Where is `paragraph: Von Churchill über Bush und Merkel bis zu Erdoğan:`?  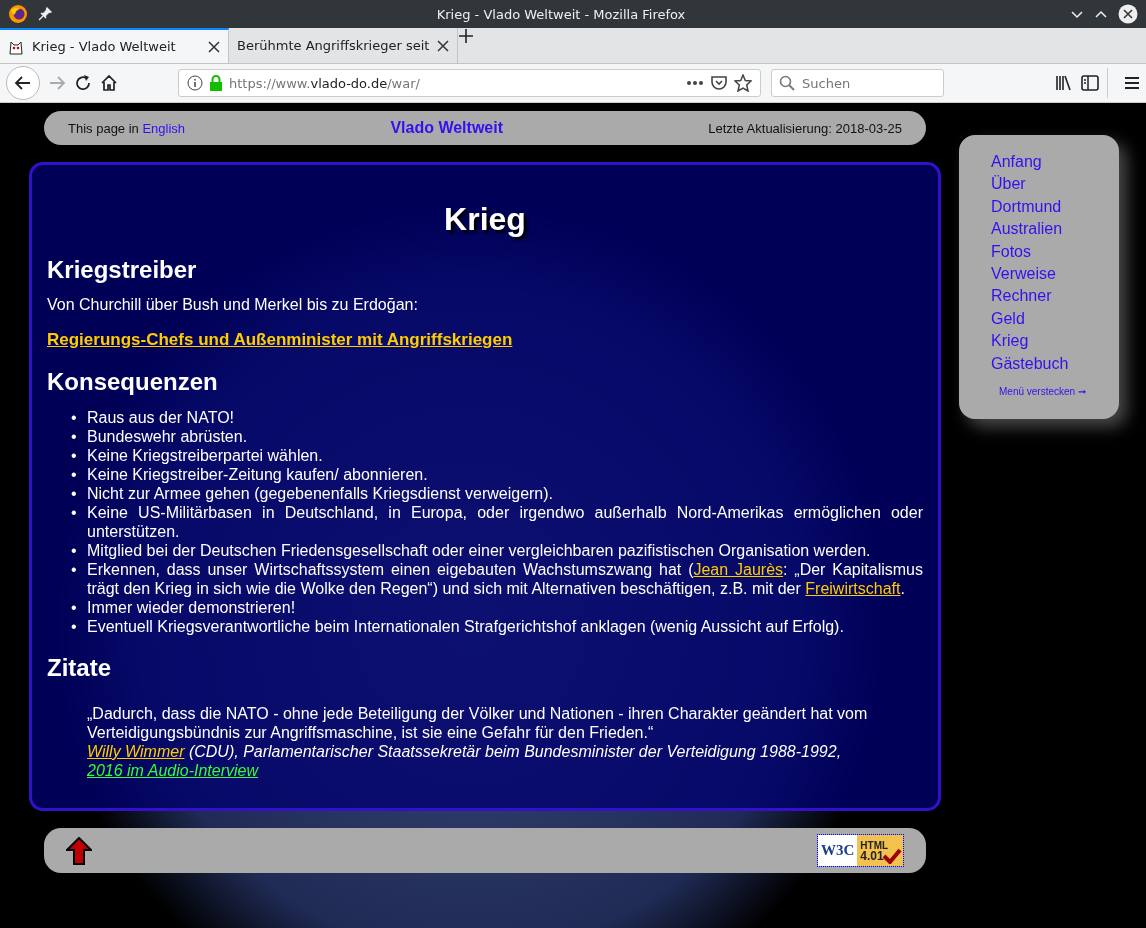
paragraph: Von Churchill über Bush und Merkel bis zu Erdoğan: is located at coordinates (233, 305).